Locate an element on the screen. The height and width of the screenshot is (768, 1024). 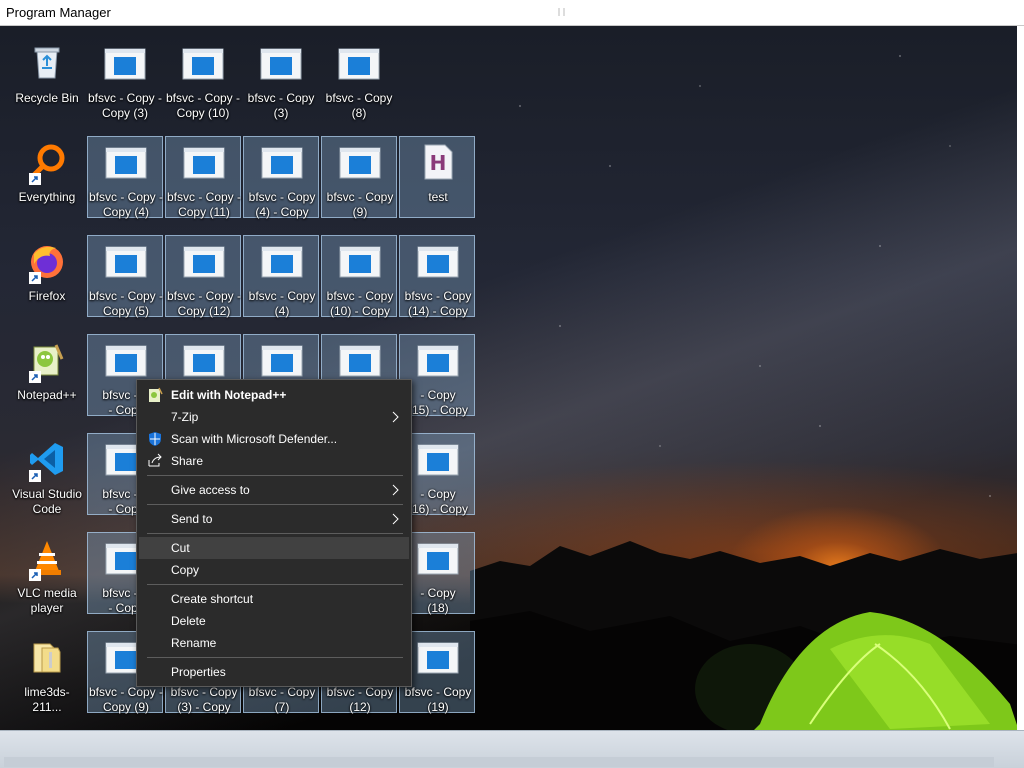
desktop-file-icon: bfsvc - Copy (9) is located at coordinates (359, 177).